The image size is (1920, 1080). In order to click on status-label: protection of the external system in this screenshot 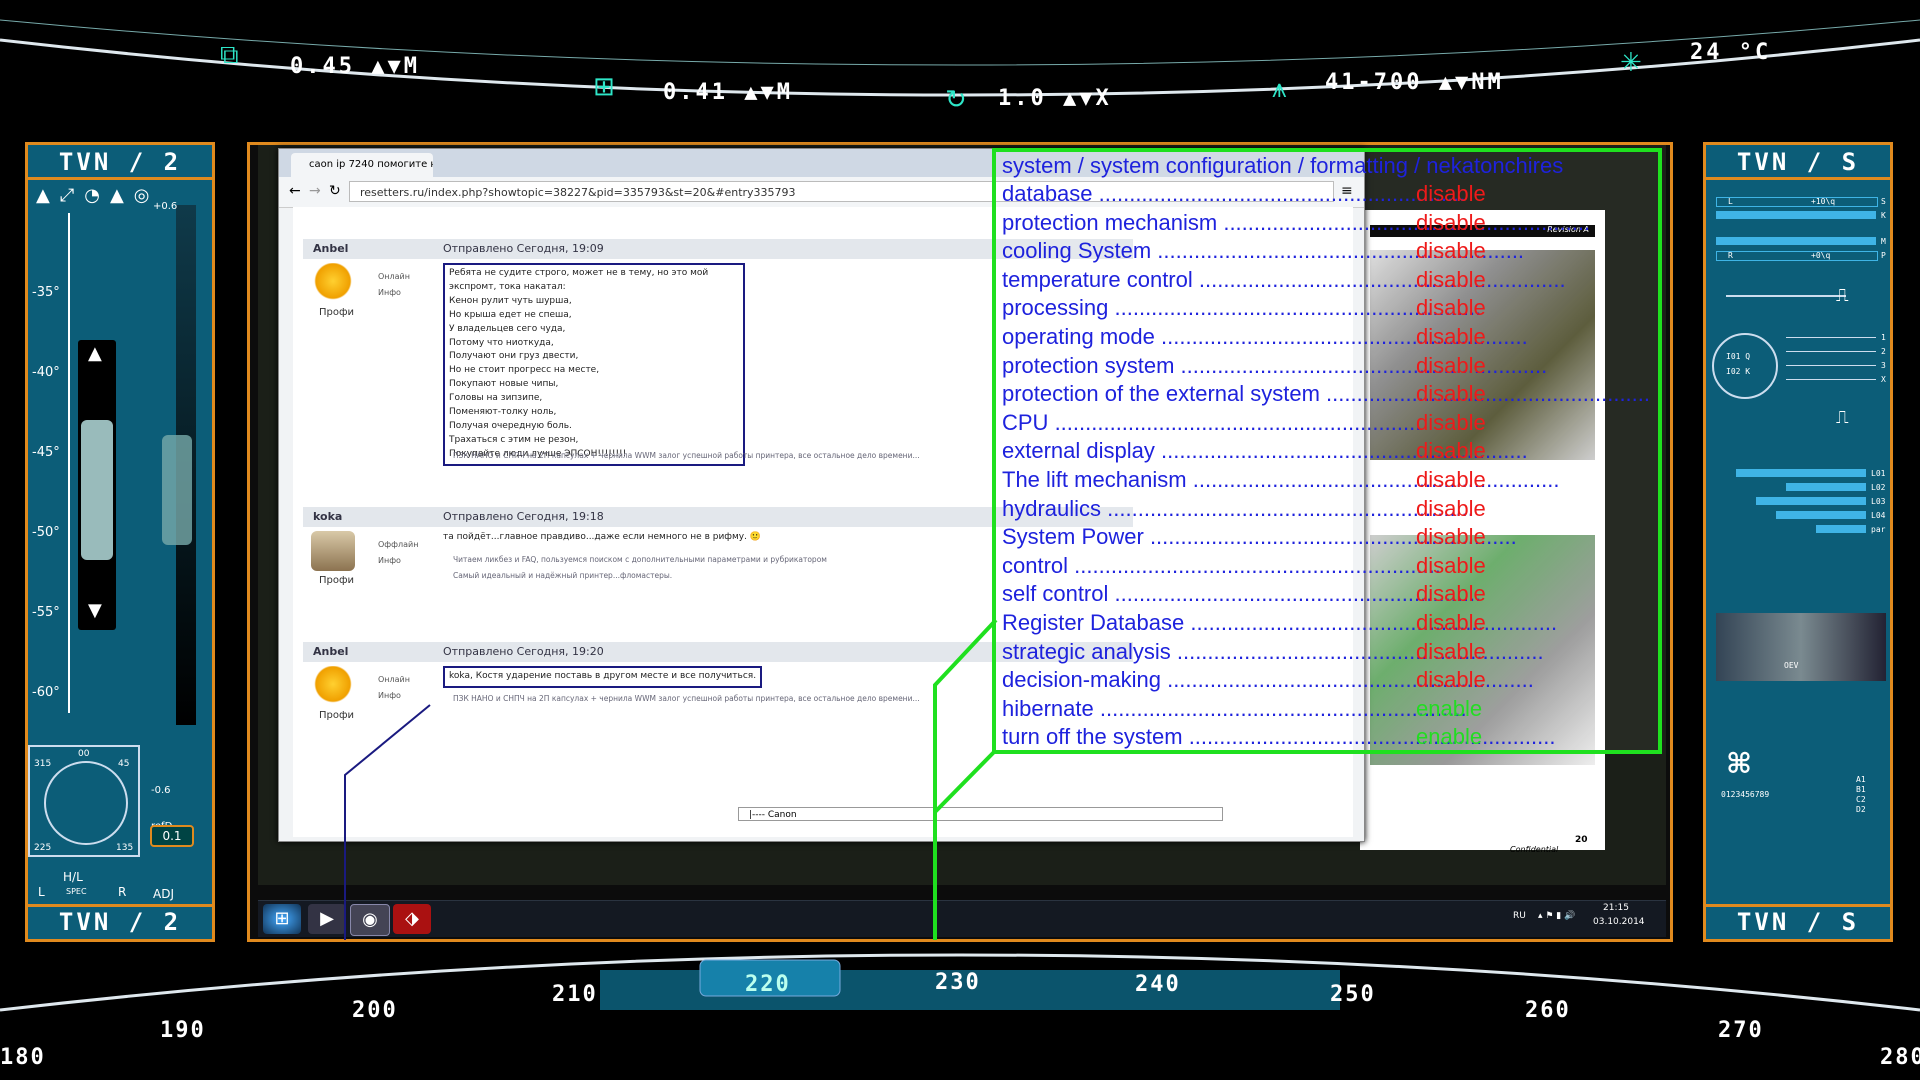, I will do `click(1161, 394)`.